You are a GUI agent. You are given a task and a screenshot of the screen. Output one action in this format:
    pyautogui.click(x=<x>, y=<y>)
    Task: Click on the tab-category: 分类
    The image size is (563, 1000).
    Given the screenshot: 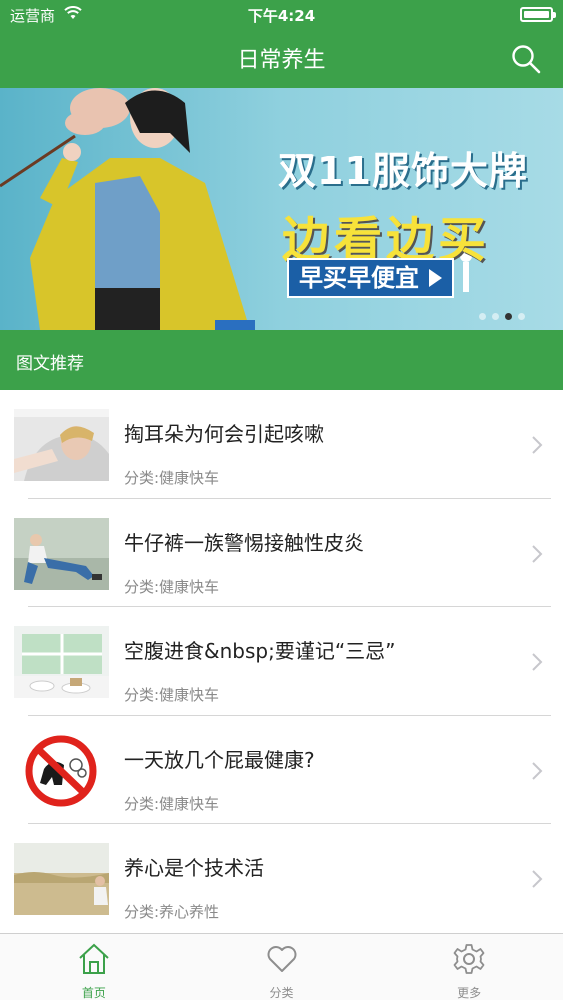 What is the action you would take?
    pyautogui.click(x=282, y=967)
    